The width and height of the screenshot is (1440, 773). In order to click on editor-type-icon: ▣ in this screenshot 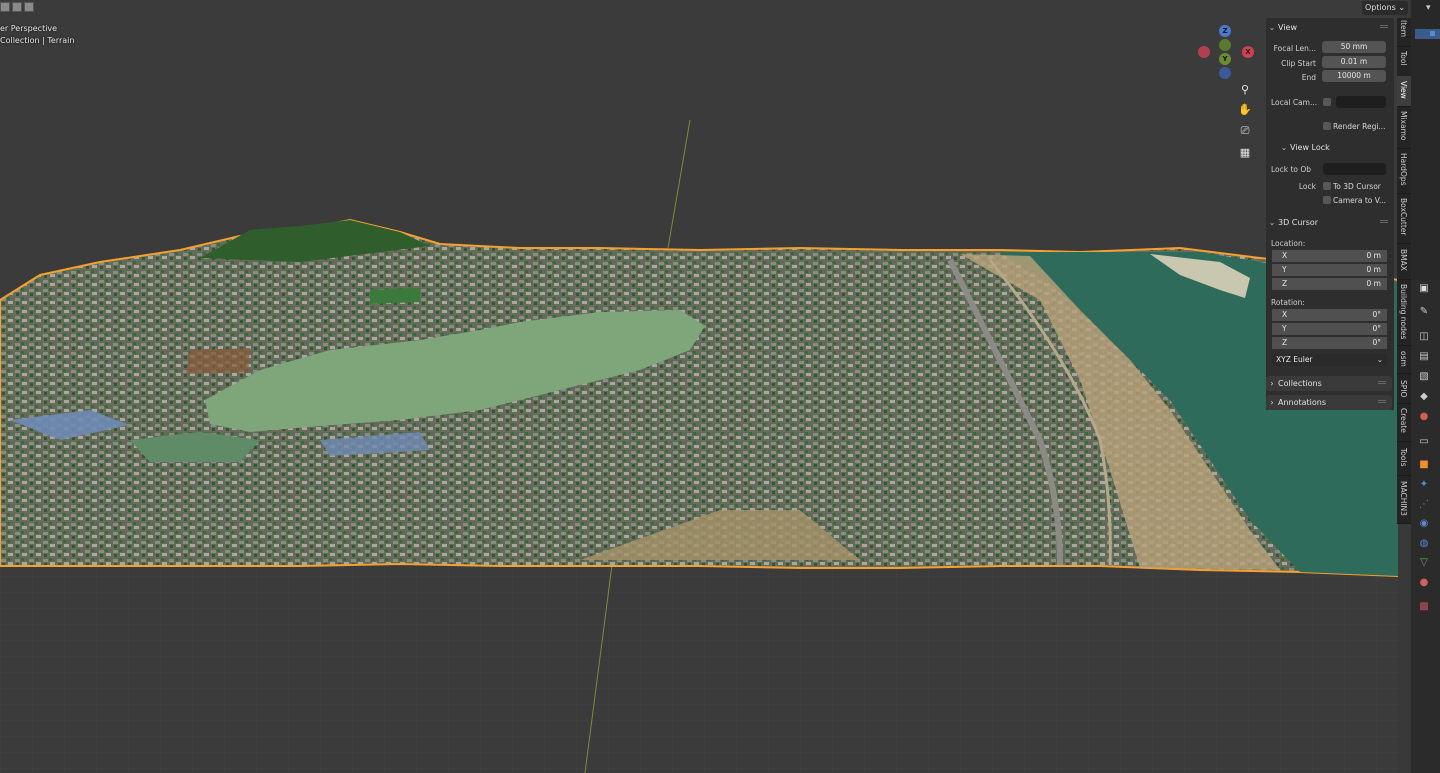, I will do `click(1424, 289)`.